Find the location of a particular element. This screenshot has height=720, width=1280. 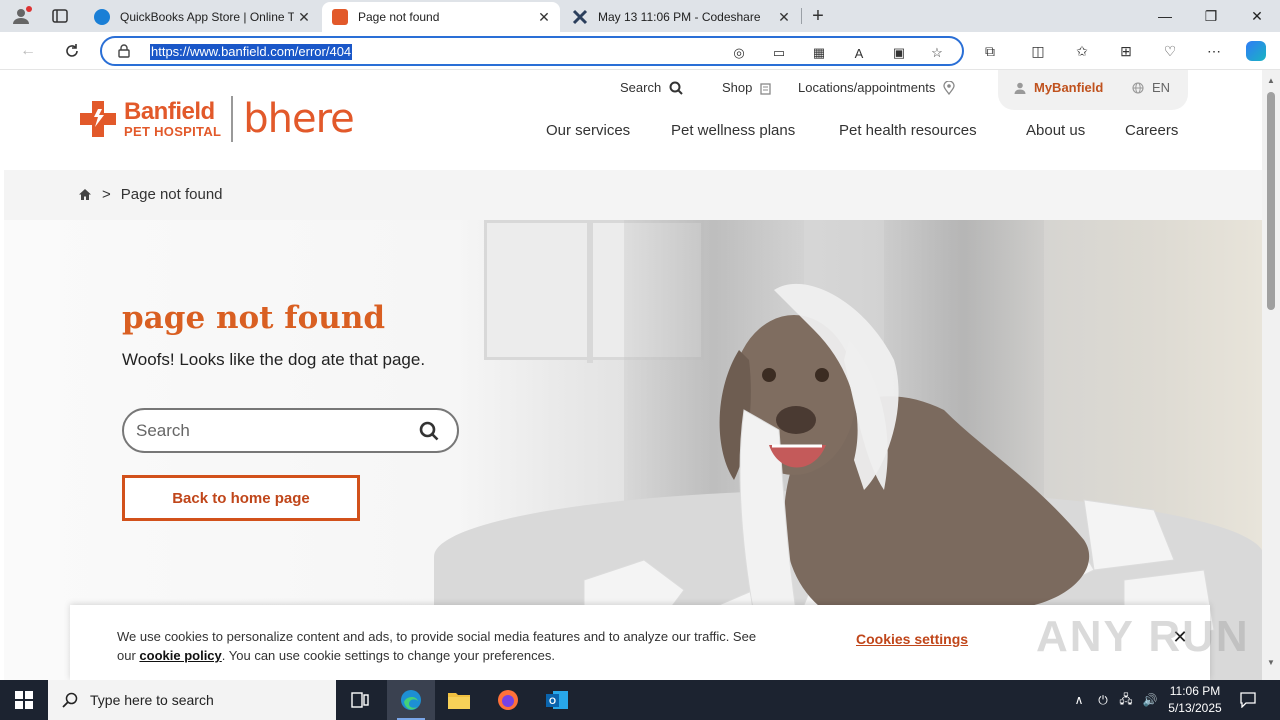

tab-title: Page not found is located at coordinates (399, 17).